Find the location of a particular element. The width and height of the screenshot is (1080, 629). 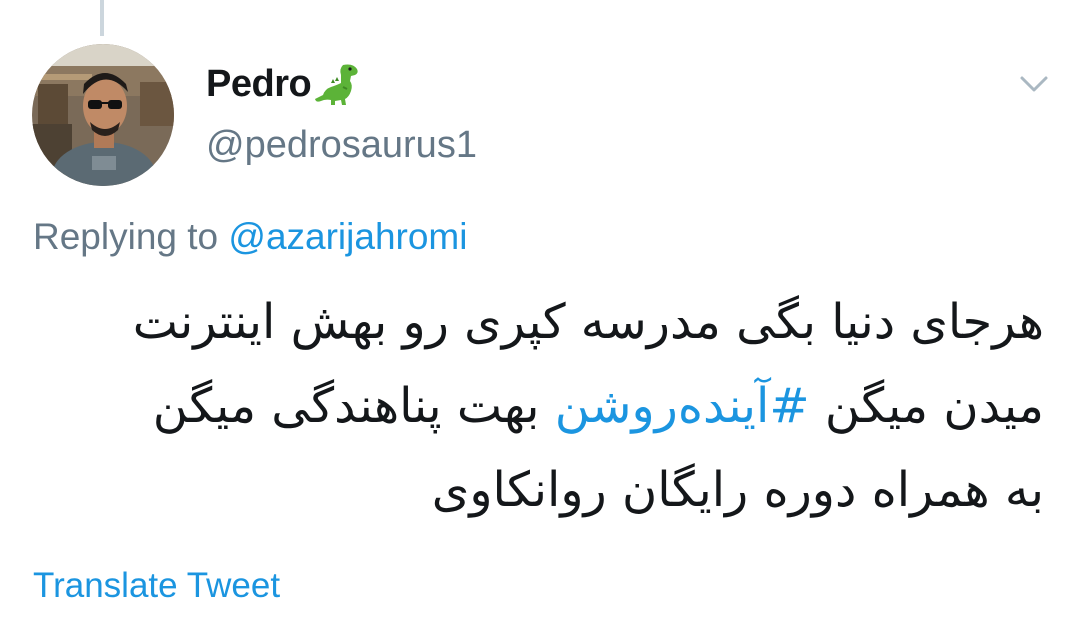

chevron-down-icon is located at coordinates (1034, 84).